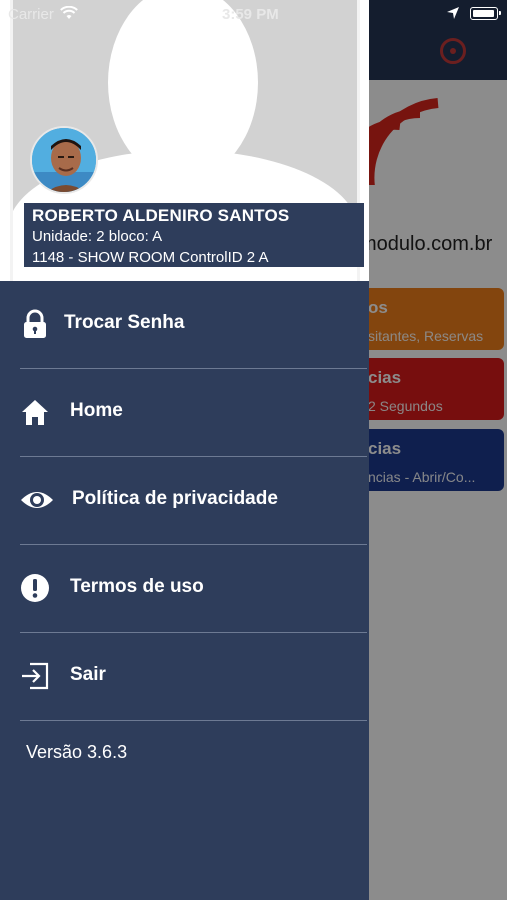 The width and height of the screenshot is (507, 900). What do you see at coordinates (184, 676) in the screenshot?
I see `menu-item-logout: Sair` at bounding box center [184, 676].